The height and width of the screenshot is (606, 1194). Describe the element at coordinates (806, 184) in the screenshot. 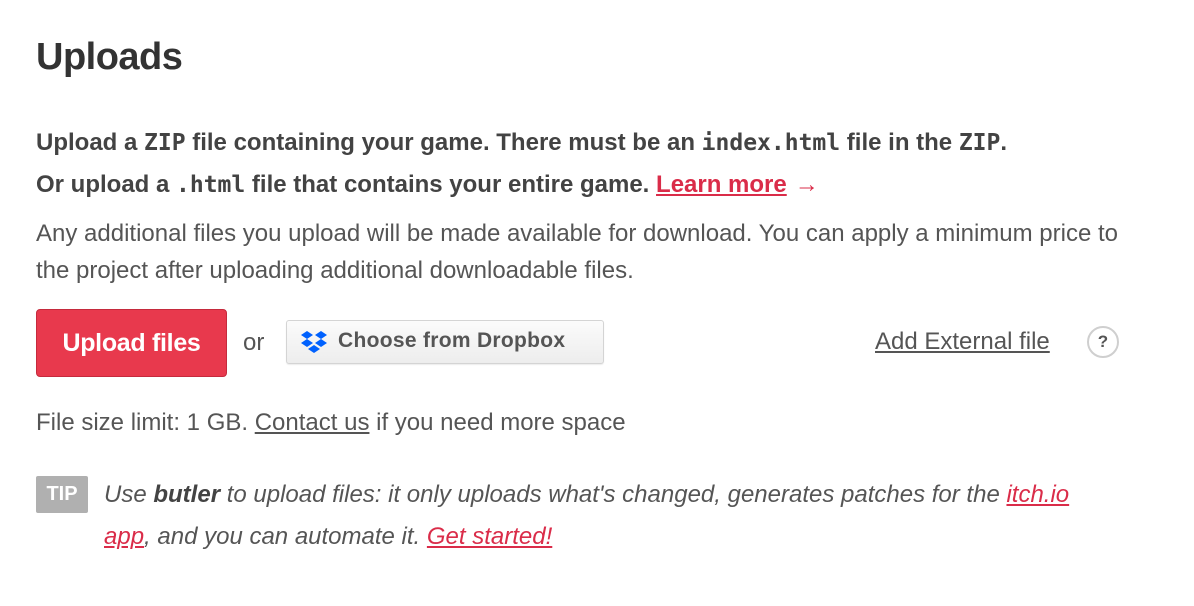

I see `arrow-right-icon: →` at that location.